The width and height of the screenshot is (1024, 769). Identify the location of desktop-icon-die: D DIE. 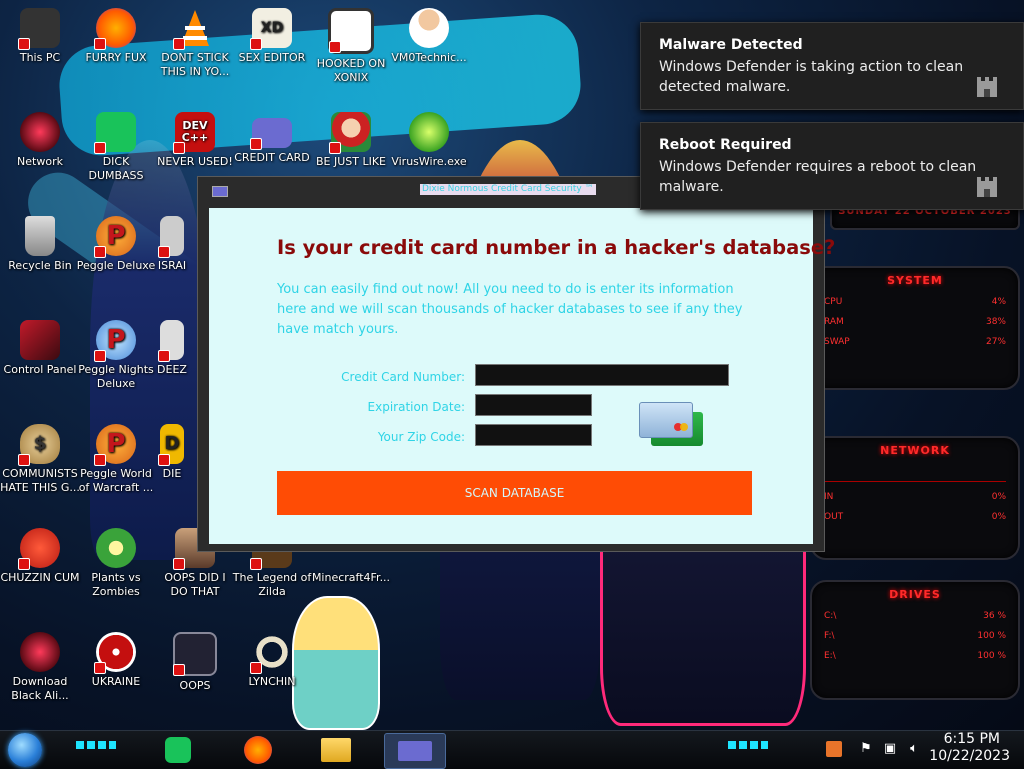
(172, 452).